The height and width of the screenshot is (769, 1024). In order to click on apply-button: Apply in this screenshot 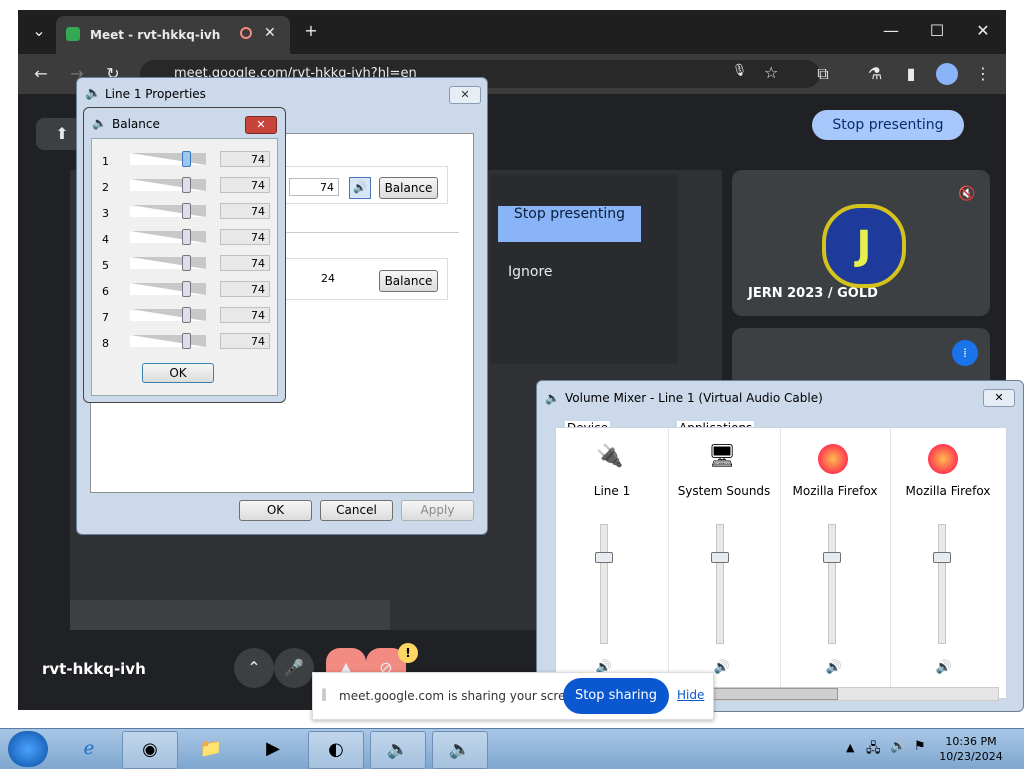, I will do `click(437, 510)`.